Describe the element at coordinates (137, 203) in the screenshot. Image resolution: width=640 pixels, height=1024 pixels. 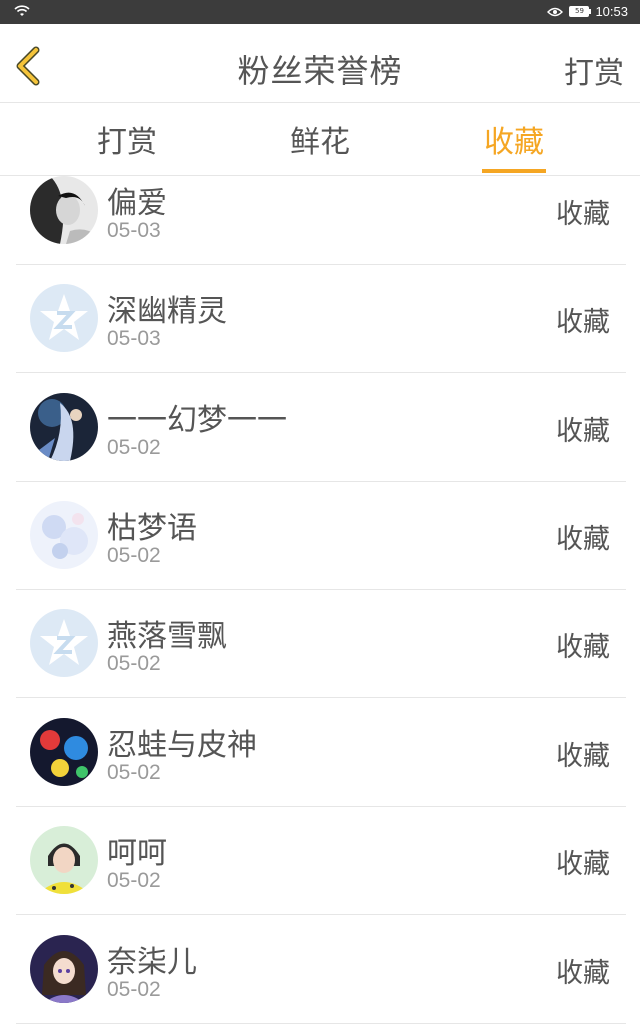
I see `fan-name: 偏爱` at that location.